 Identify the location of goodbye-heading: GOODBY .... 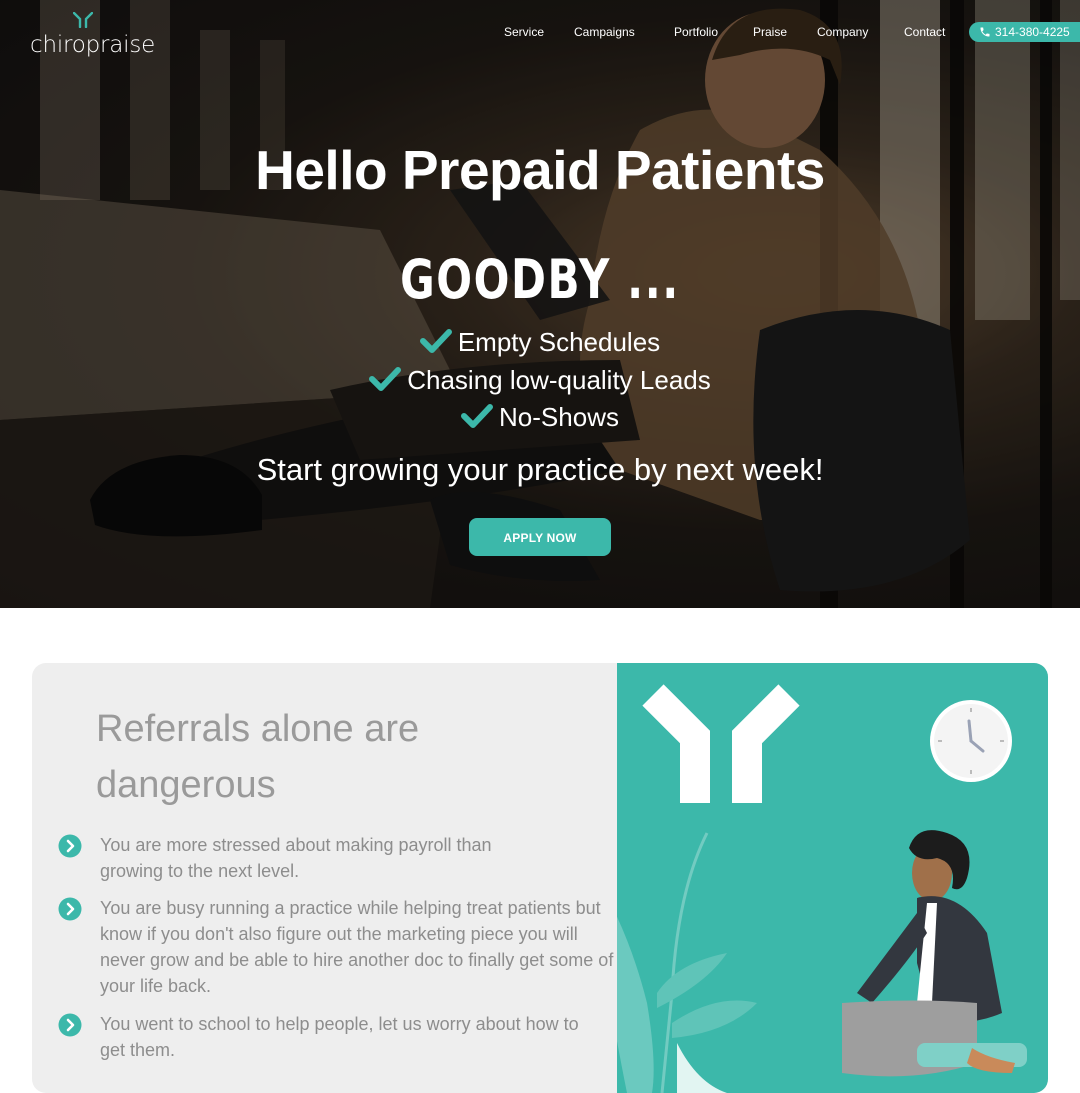
(540, 279).